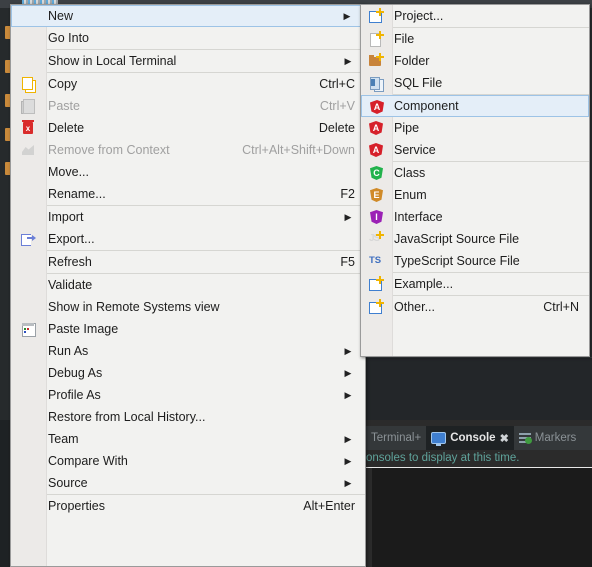 This screenshot has height=567, width=592. Describe the element at coordinates (418, 217) in the screenshot. I see `menu-item-label: Interface` at that location.